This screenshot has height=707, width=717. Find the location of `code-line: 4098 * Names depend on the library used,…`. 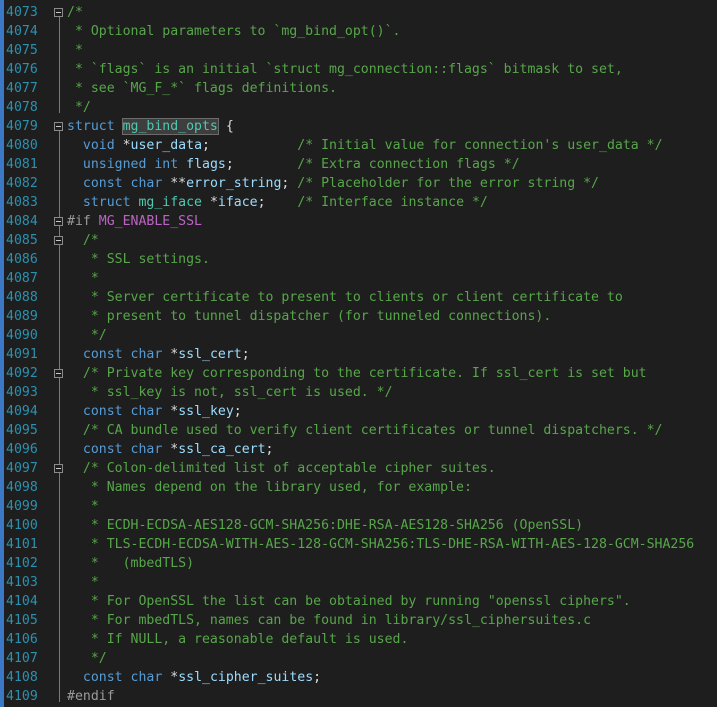

code-line: 4098 * Names depend on the library used,… is located at coordinates (358, 487).